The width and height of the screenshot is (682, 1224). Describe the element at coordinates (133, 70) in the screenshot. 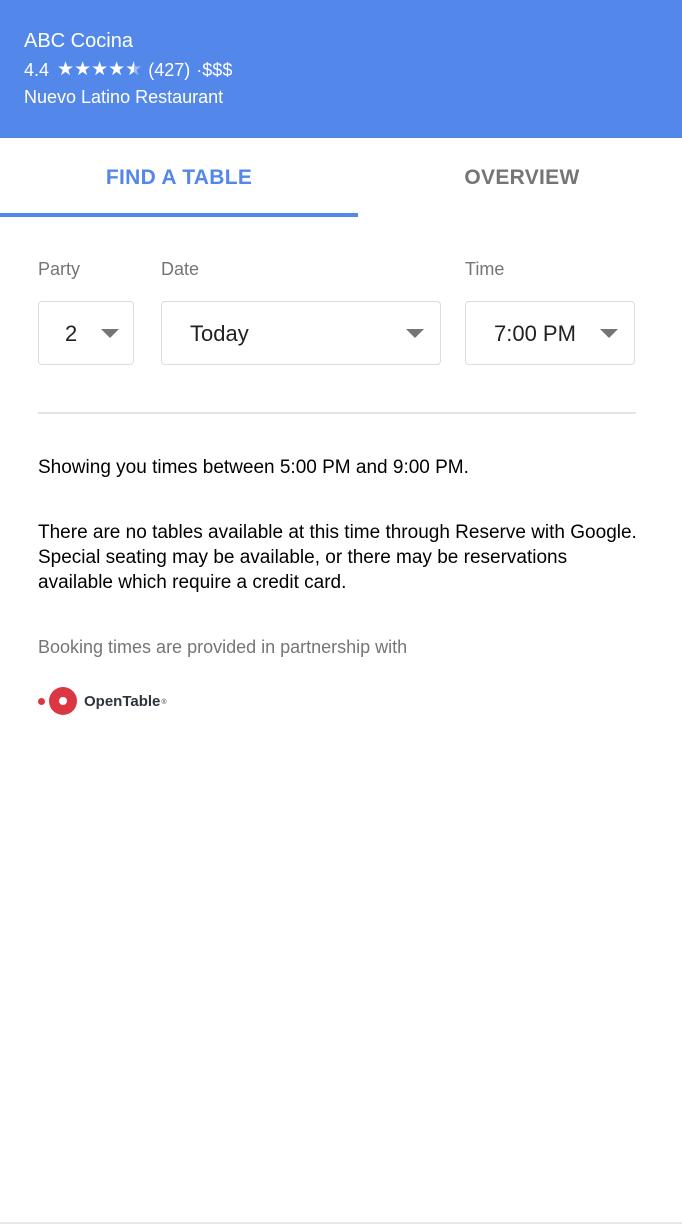

I see `half-star-icon: ★` at that location.